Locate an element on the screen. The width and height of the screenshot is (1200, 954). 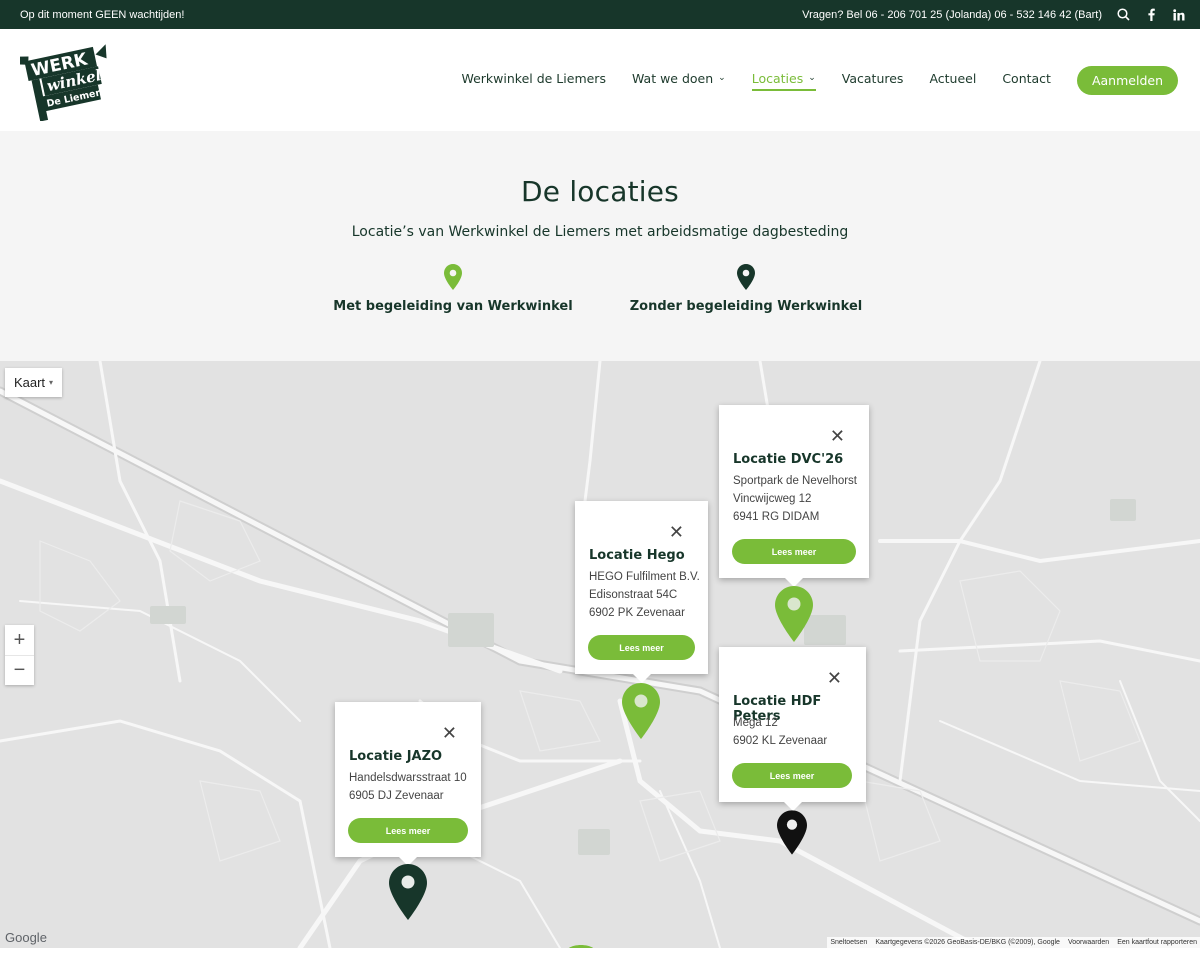
nav-contact: Contact is located at coordinates (1026, 81).